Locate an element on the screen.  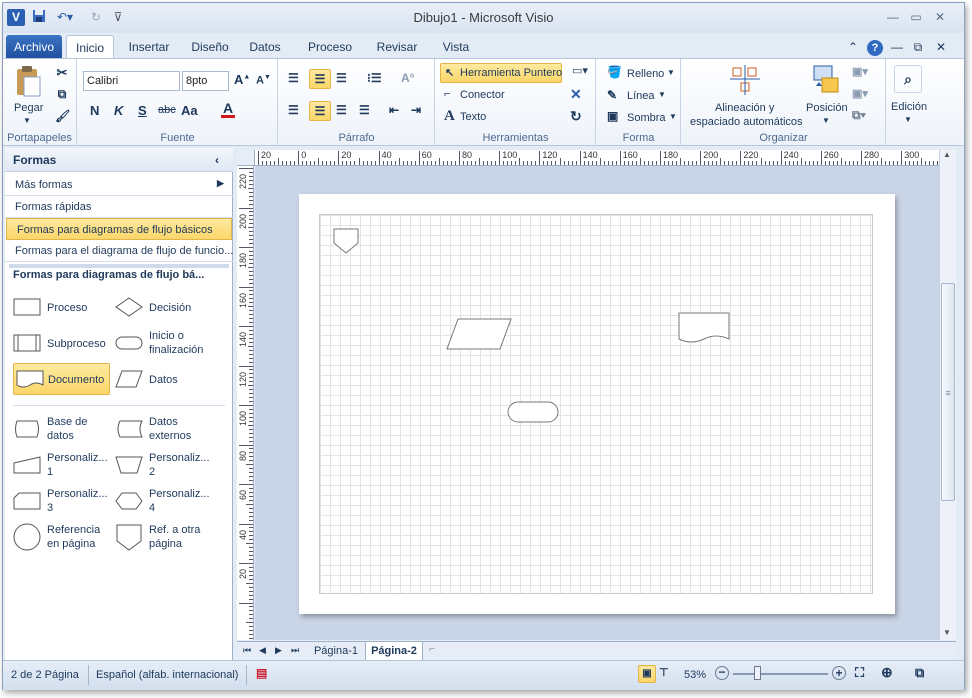
collapse-ribbon-icon: ⌃ is located at coordinates (853, 47).